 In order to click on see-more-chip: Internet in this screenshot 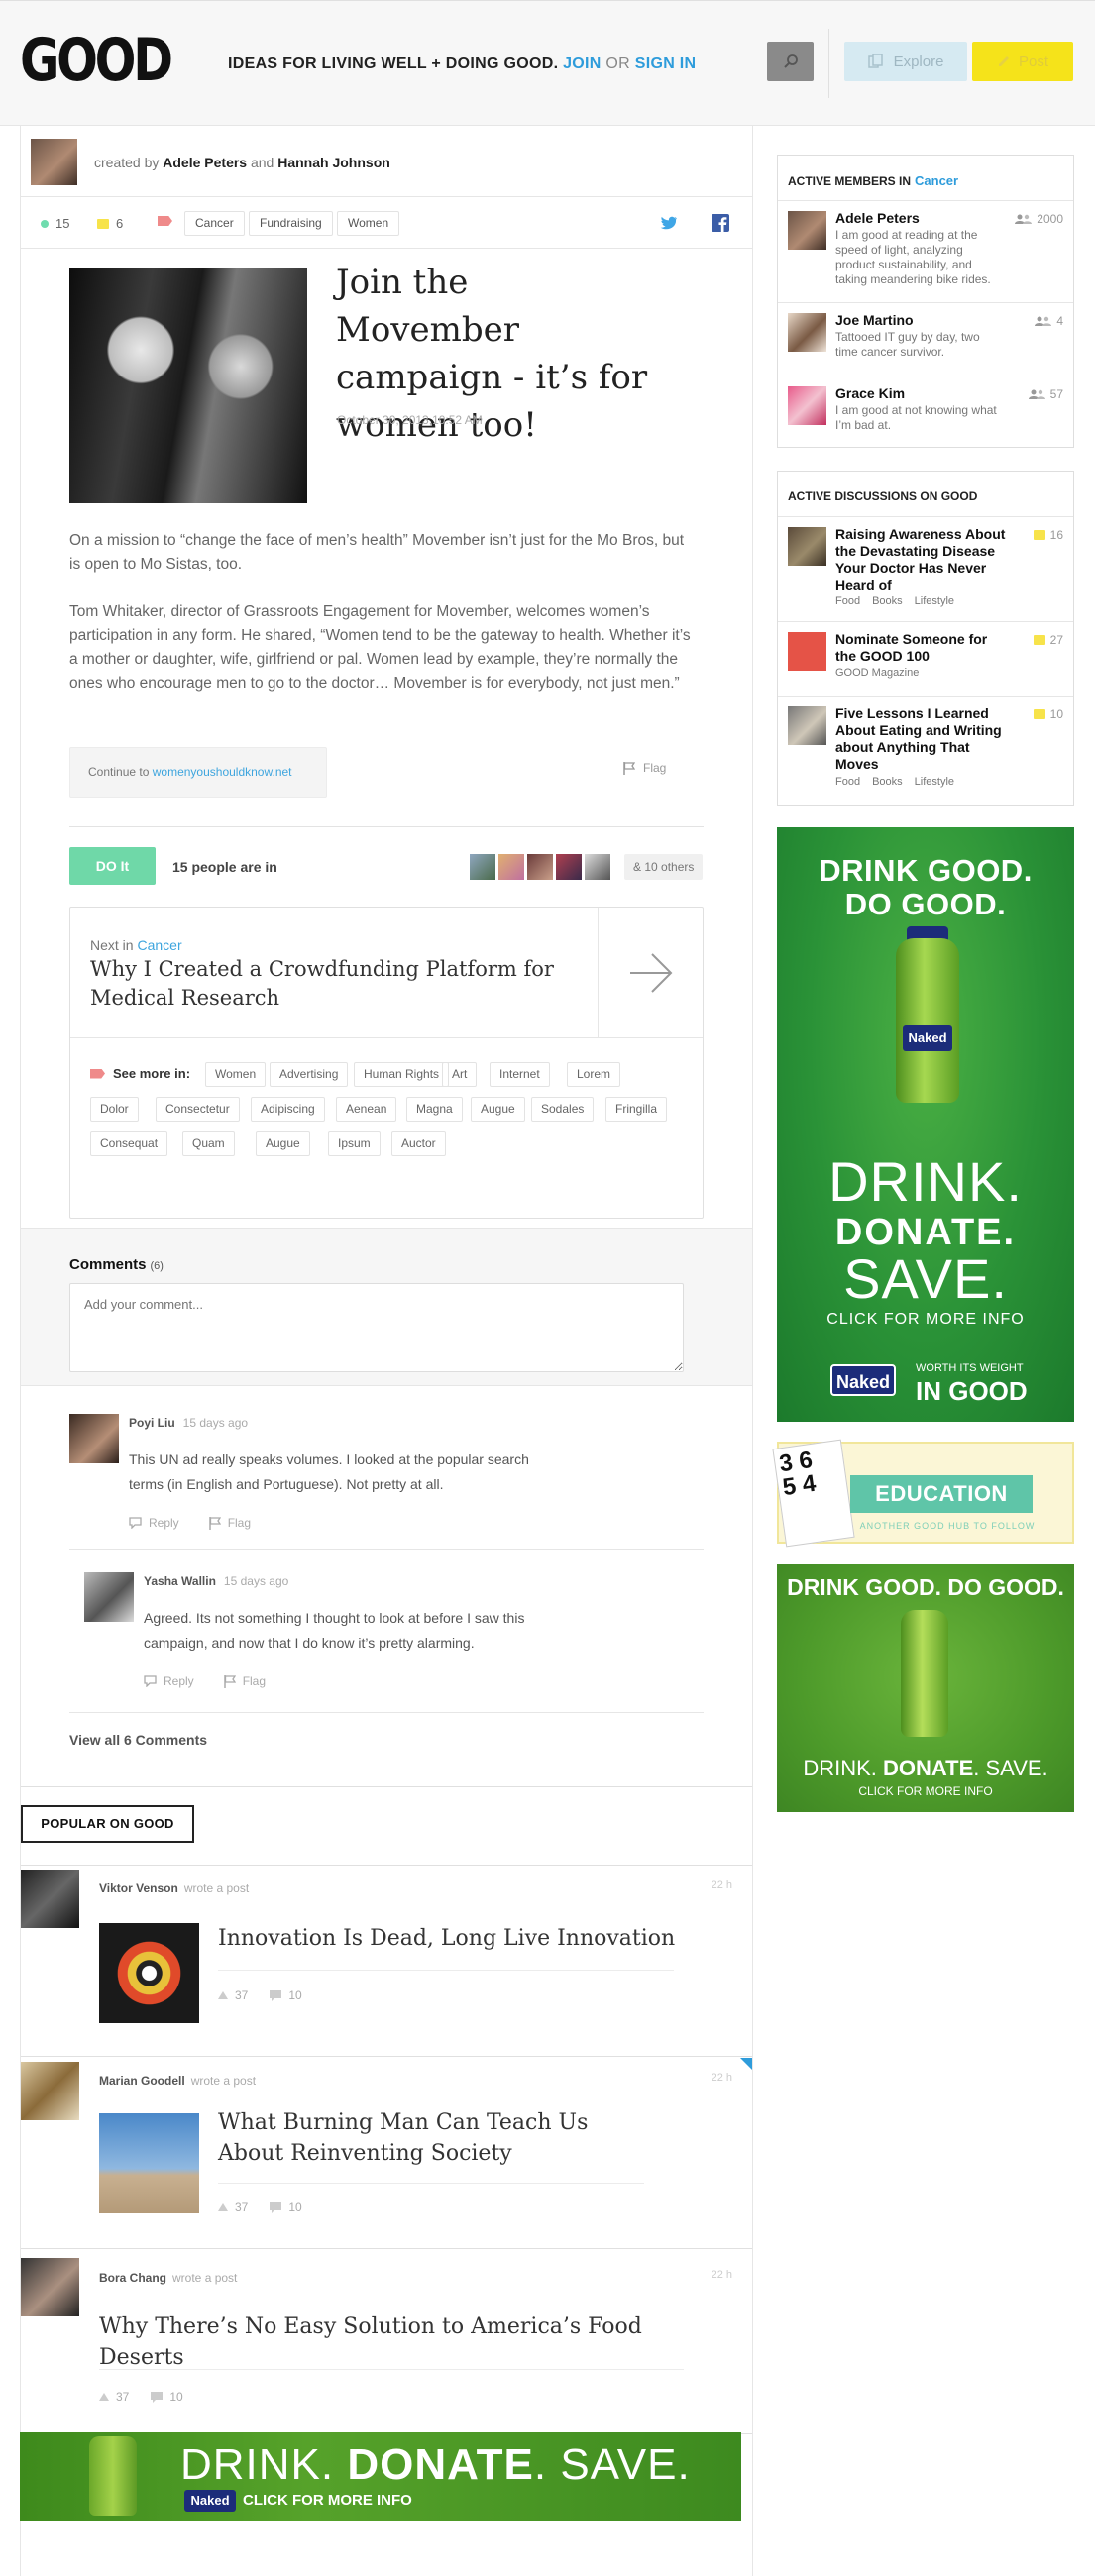, I will do `click(520, 1074)`.